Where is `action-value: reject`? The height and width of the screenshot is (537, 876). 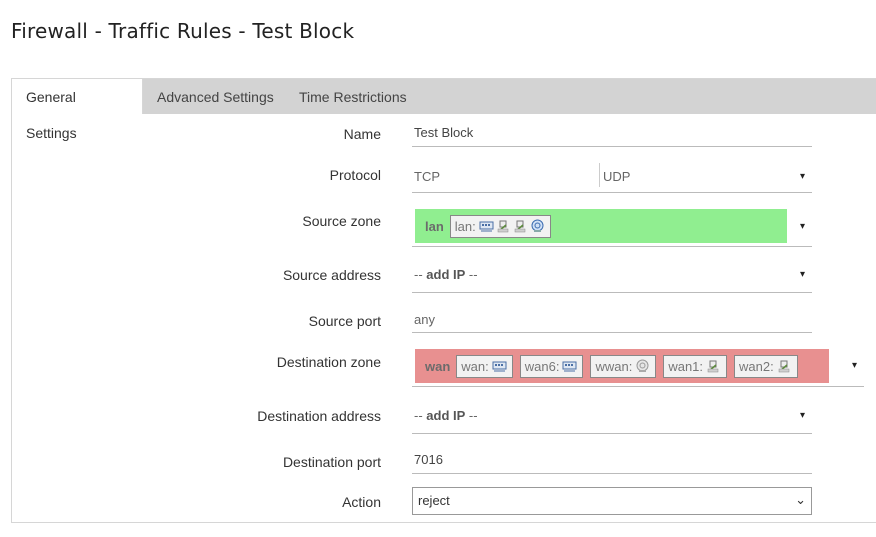 action-value: reject is located at coordinates (434, 500).